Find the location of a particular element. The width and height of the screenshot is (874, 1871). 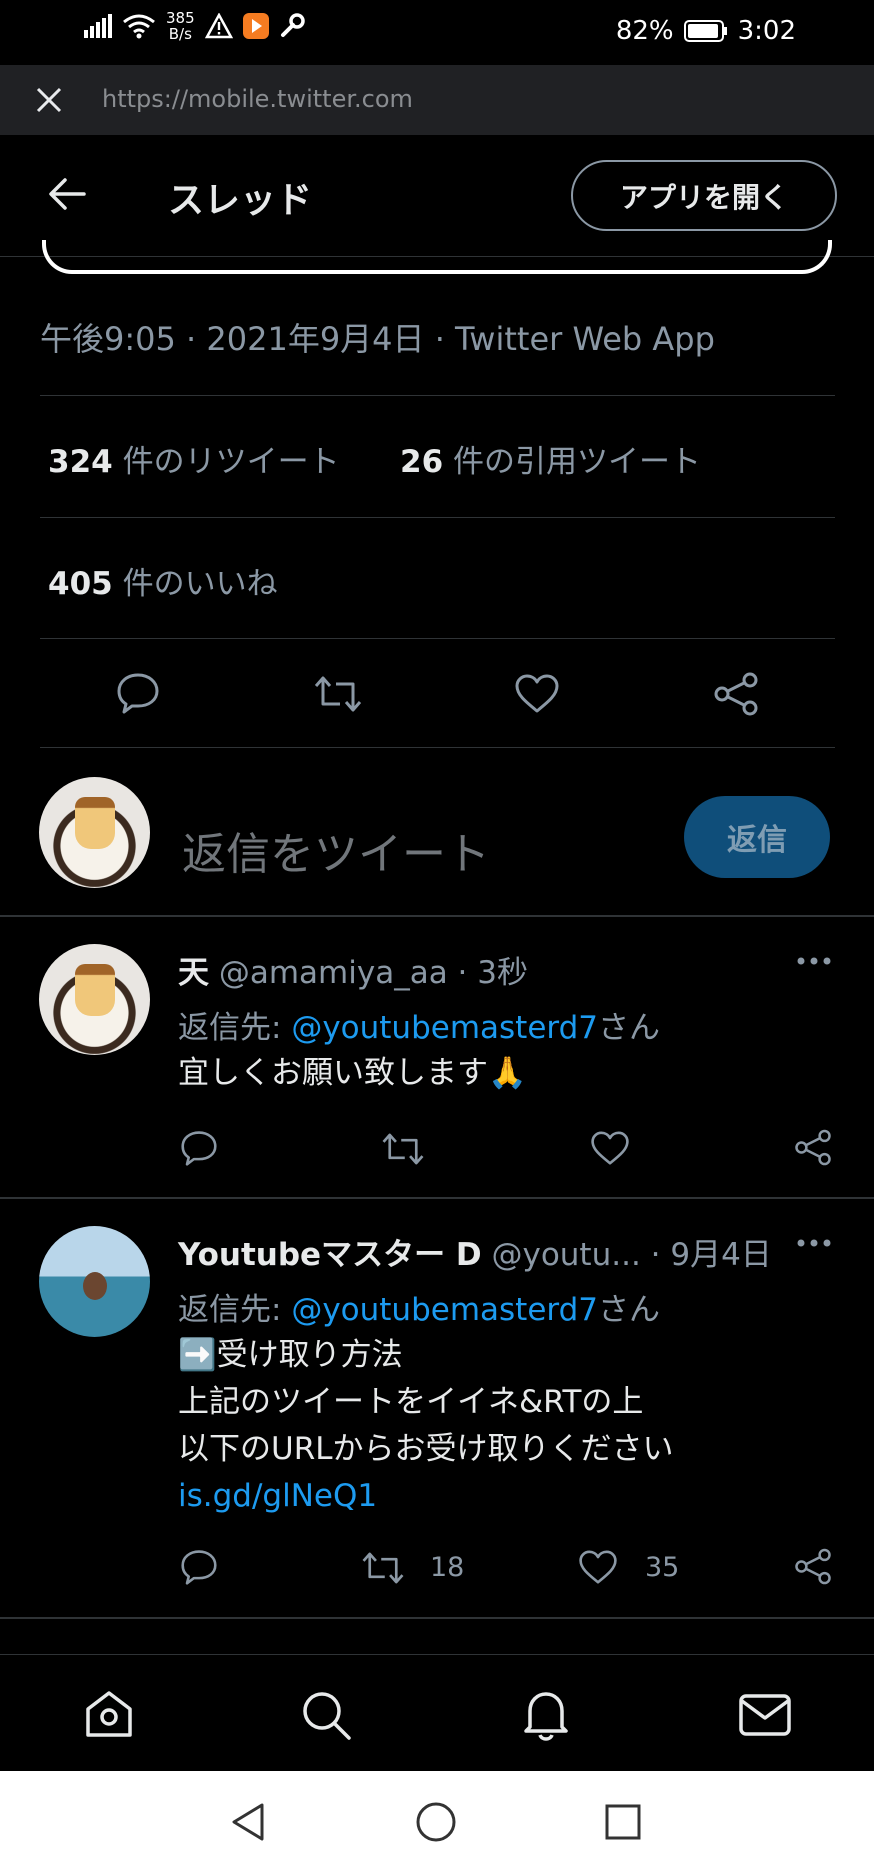

back-button is located at coordinates (67, 194).